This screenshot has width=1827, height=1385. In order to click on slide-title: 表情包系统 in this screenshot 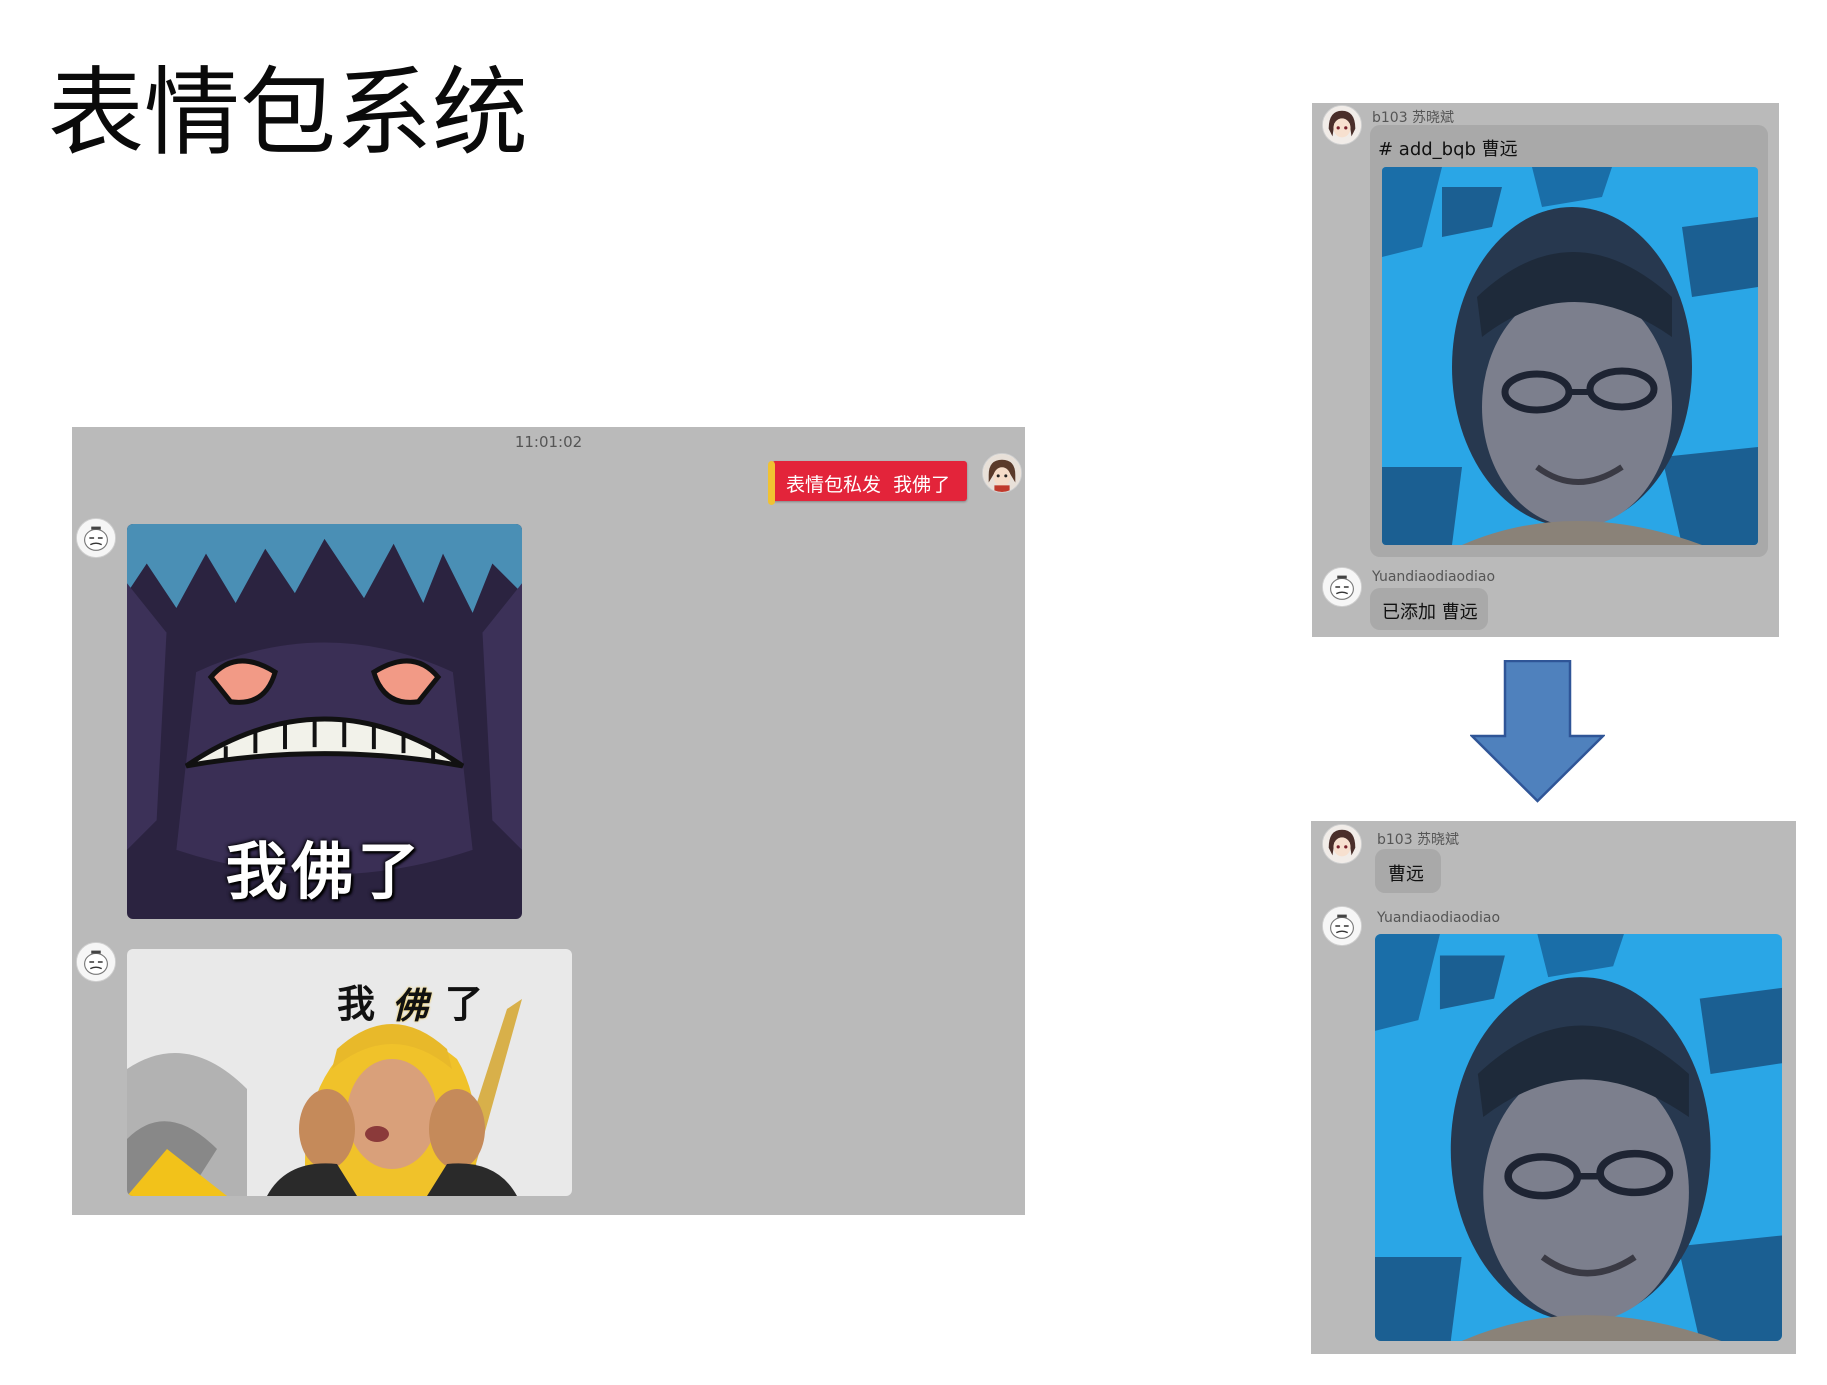, I will do `click(288, 113)`.